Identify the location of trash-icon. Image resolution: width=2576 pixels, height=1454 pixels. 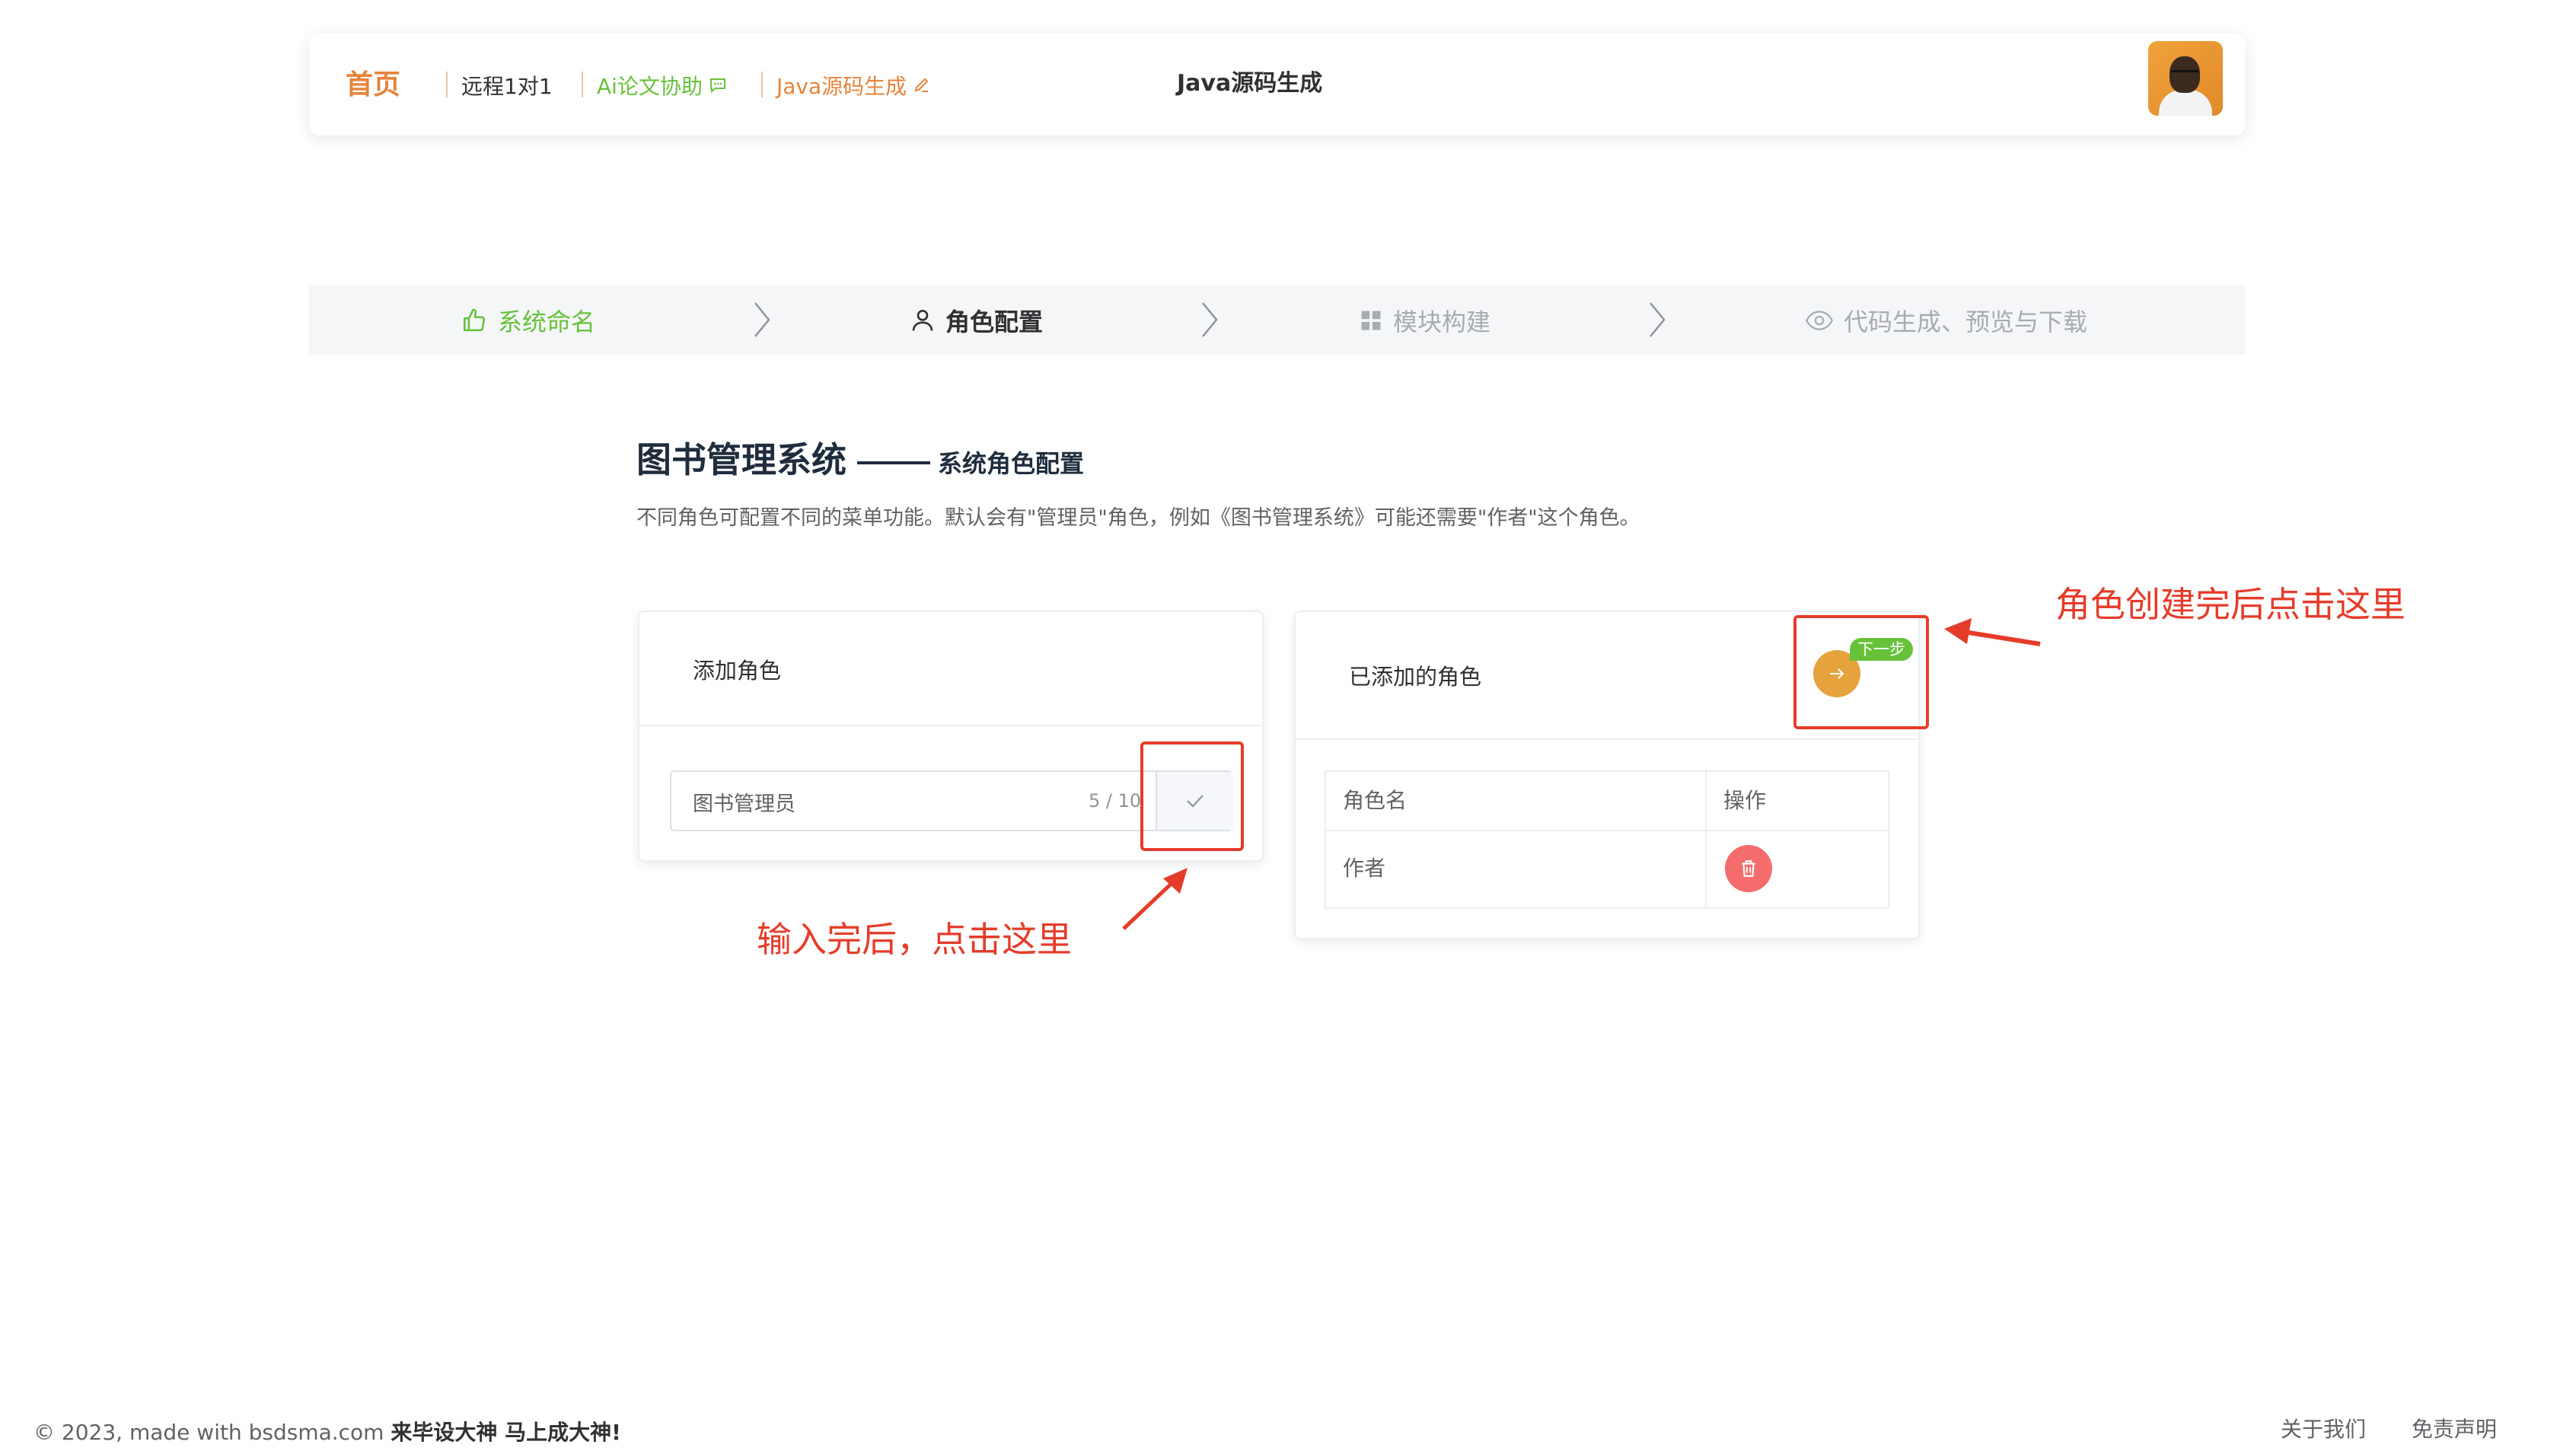
(1749, 868).